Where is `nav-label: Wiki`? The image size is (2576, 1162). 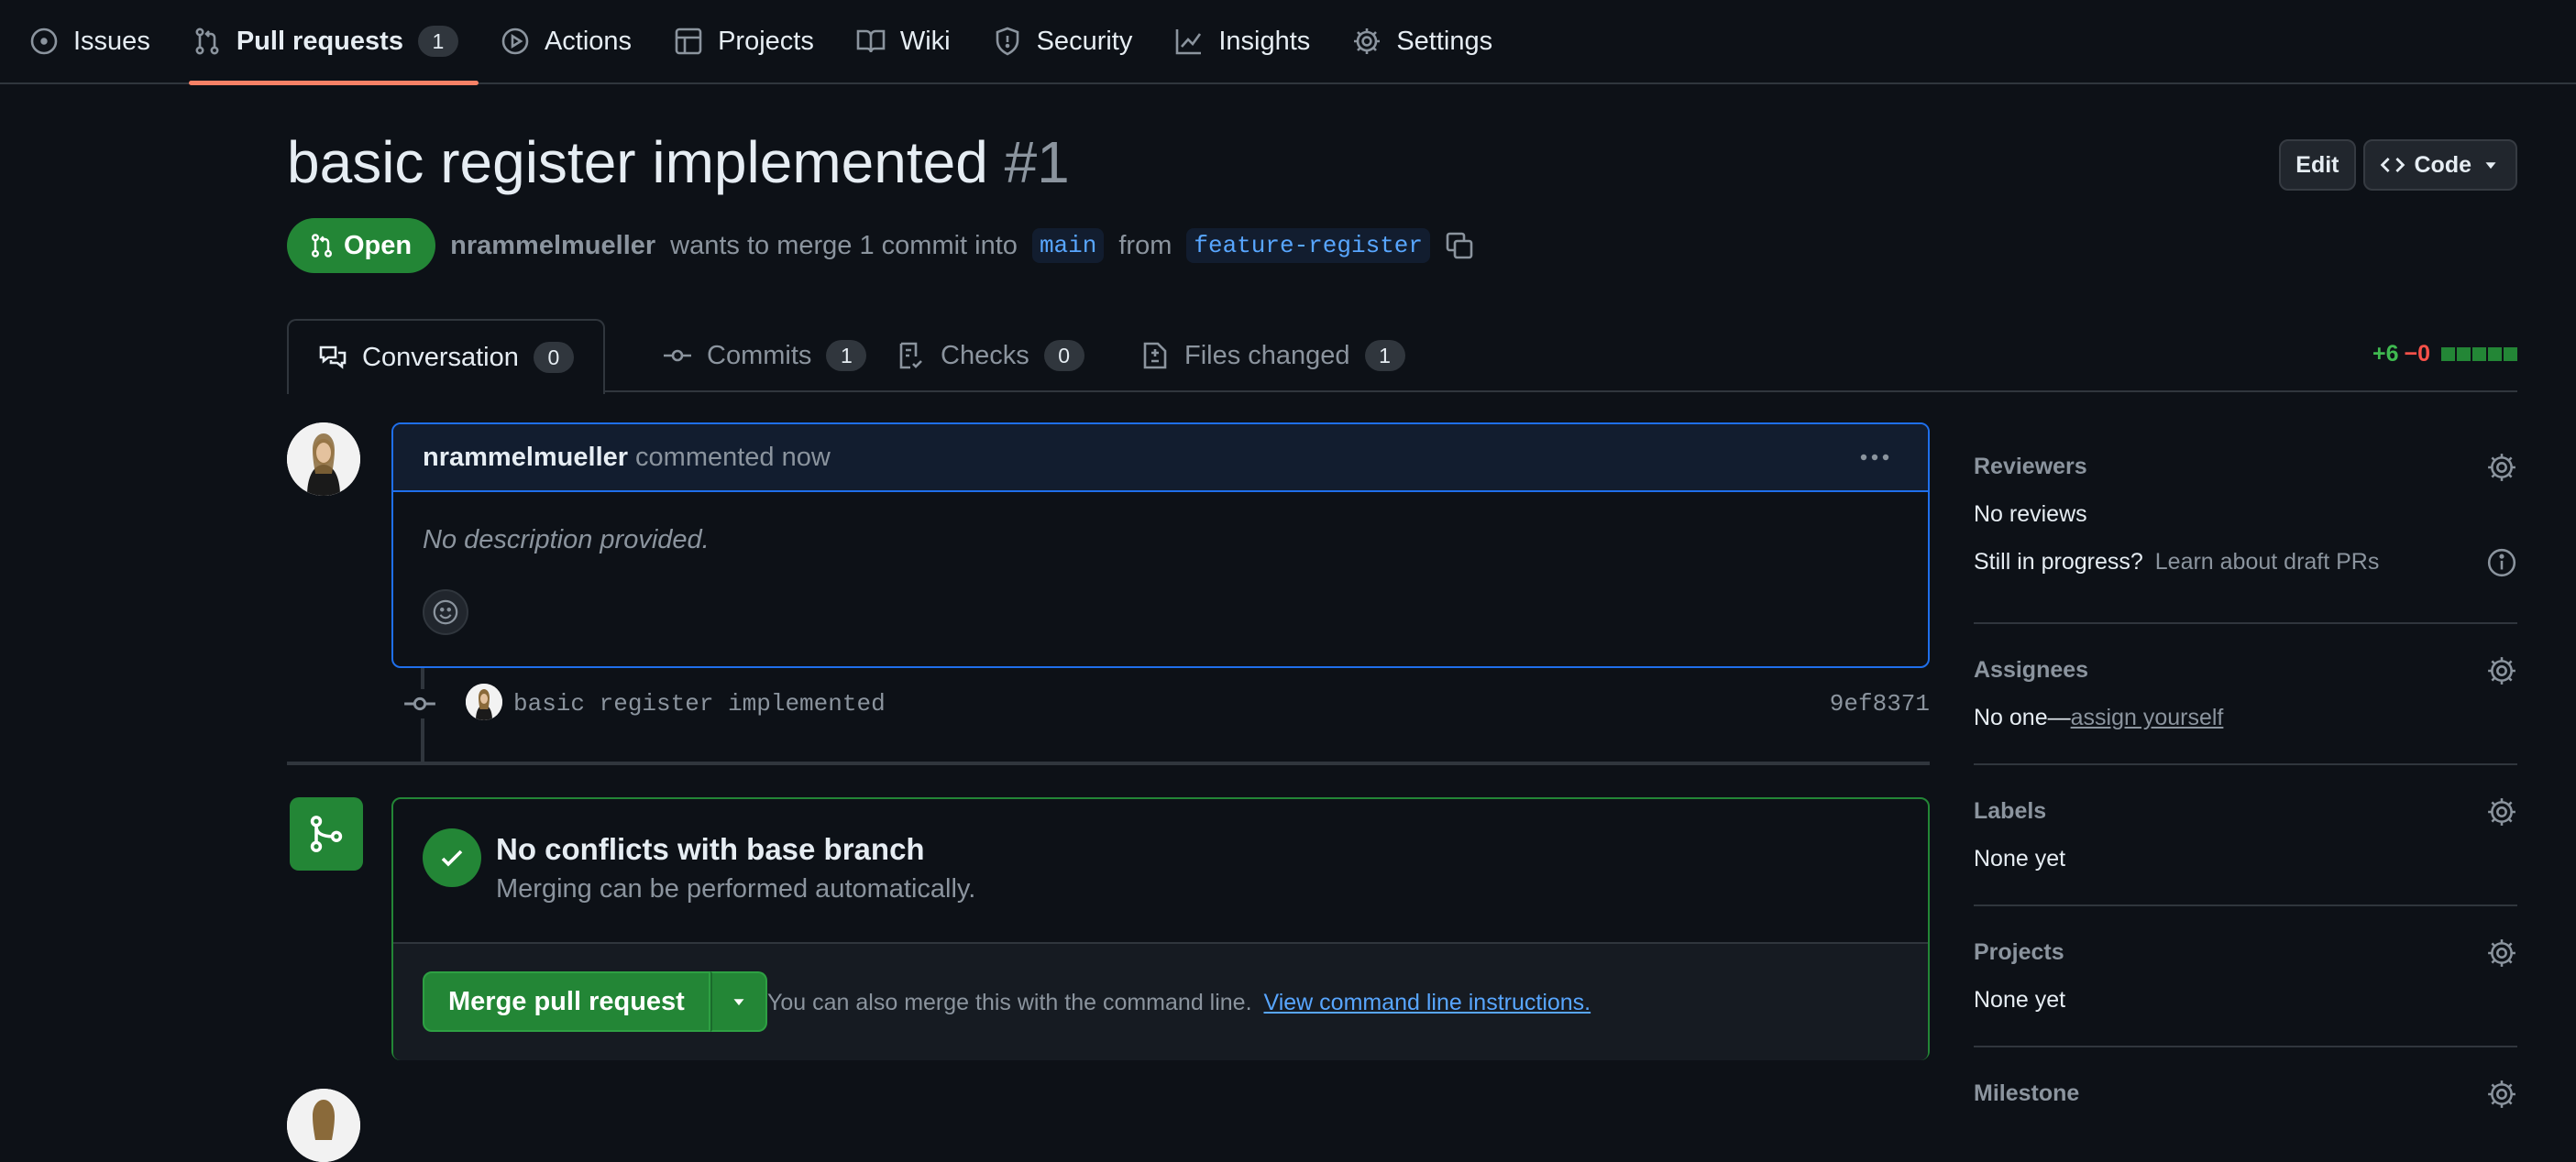
nav-label: Wiki is located at coordinates (925, 41).